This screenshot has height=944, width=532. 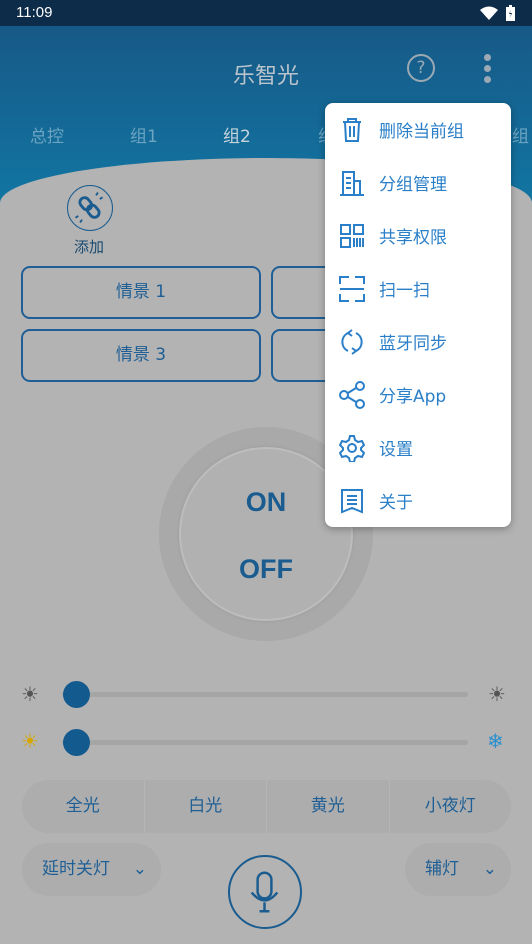 I want to click on status-bar: 11:09, so click(x=266, y=13).